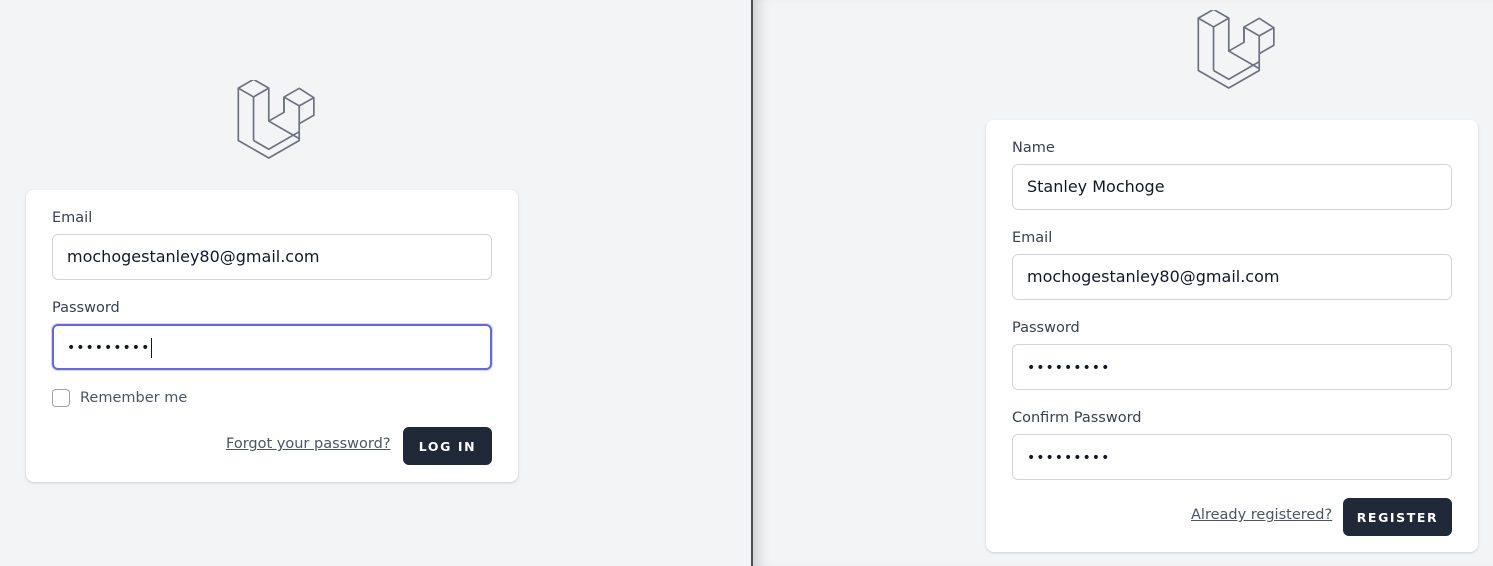 The height and width of the screenshot is (566, 1493). What do you see at coordinates (61, 398) in the screenshot?
I see `remember-checkbox` at bounding box center [61, 398].